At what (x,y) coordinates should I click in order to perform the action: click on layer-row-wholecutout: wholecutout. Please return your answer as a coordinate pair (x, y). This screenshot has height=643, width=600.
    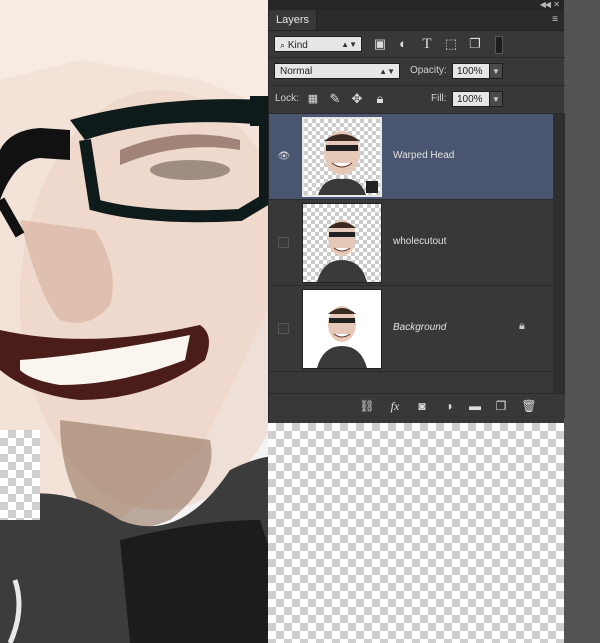
    Looking at the image, I should click on (411, 243).